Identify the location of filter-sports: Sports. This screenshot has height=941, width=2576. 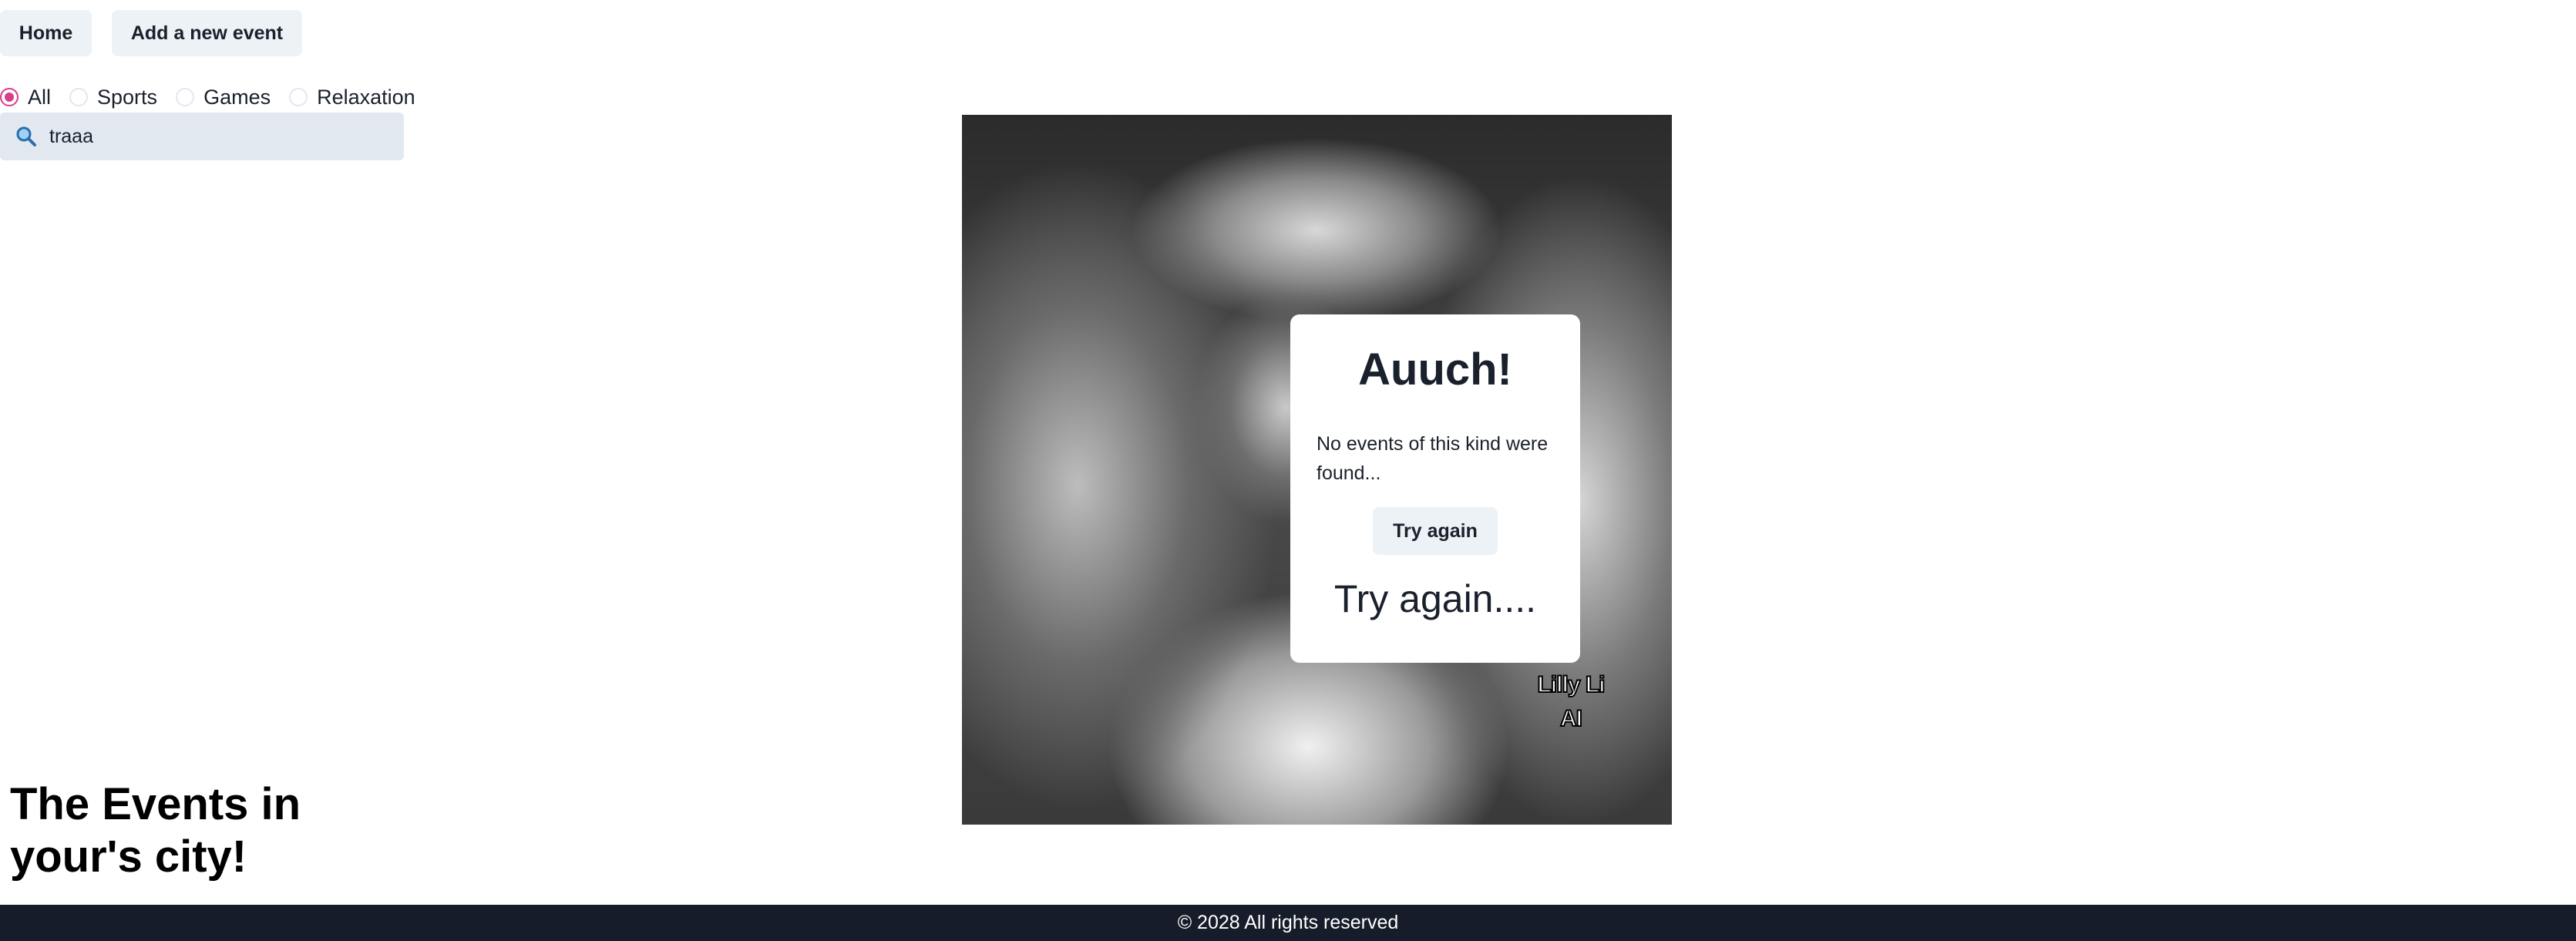
(113, 97).